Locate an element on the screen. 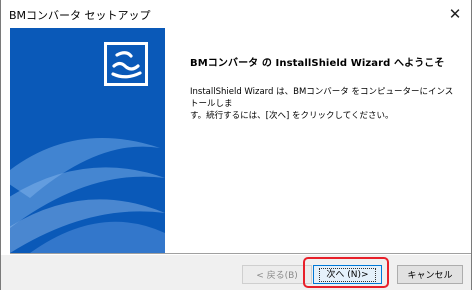 Image resolution: width=472 pixels, height=290 pixels. cancel-button: キャンセル is located at coordinates (430, 274).